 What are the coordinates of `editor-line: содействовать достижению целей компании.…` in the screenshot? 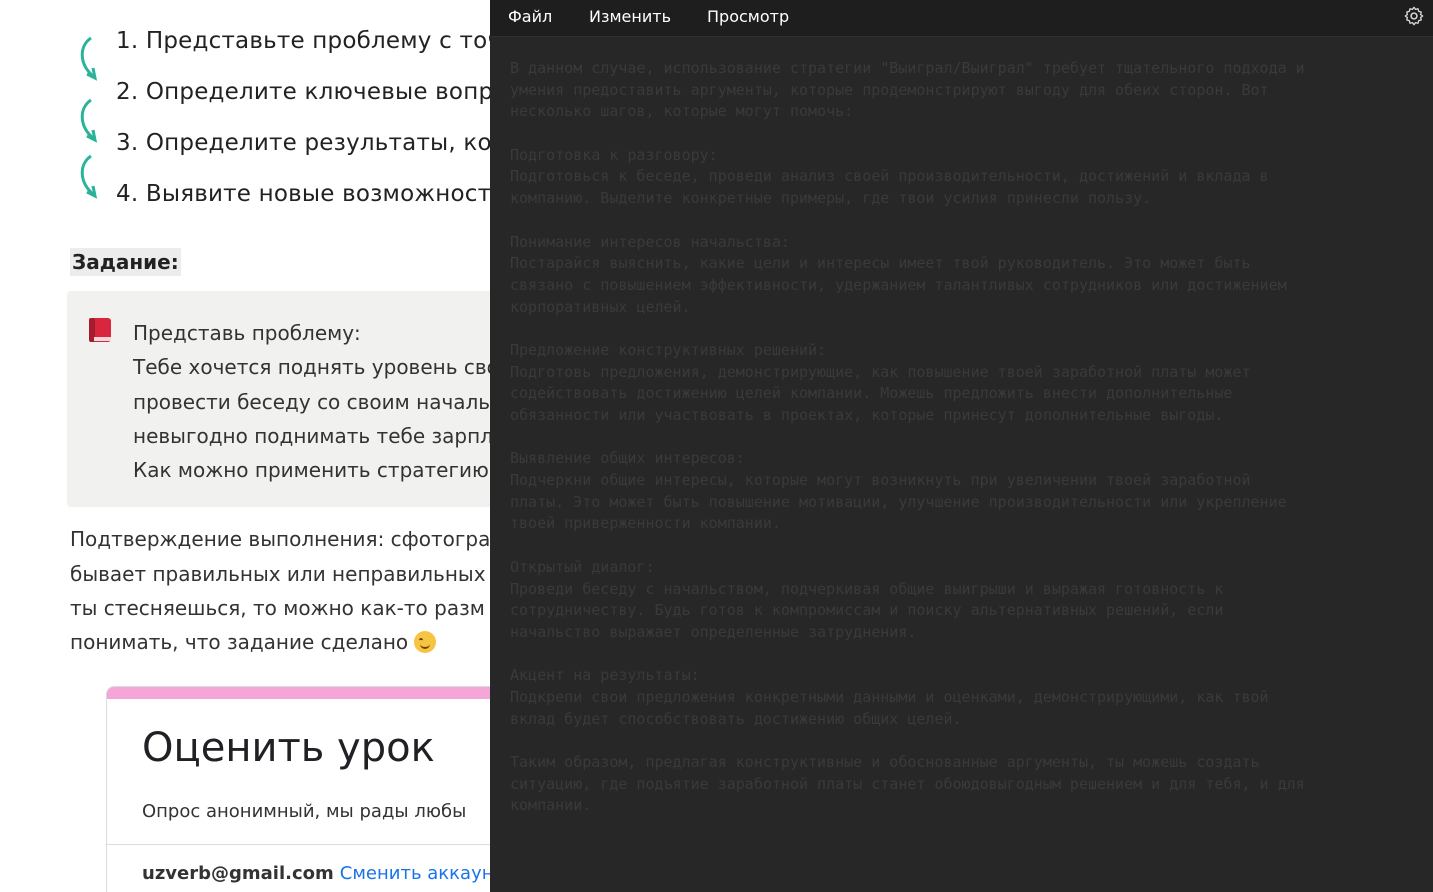 It's located at (871, 393).